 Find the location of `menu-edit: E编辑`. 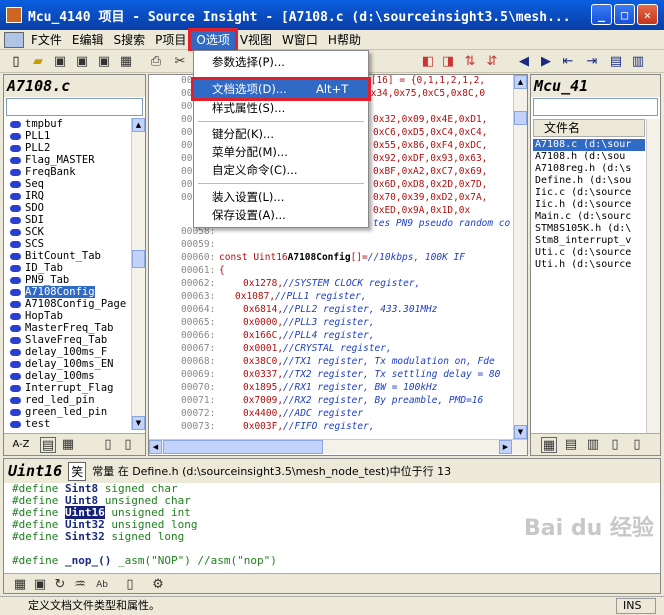

menu-edit: E编辑 is located at coordinates (88, 40).